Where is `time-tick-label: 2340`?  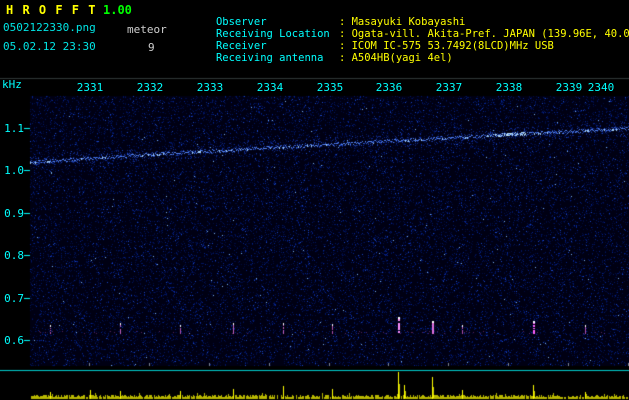
time-tick-label: 2340 is located at coordinates (601, 87).